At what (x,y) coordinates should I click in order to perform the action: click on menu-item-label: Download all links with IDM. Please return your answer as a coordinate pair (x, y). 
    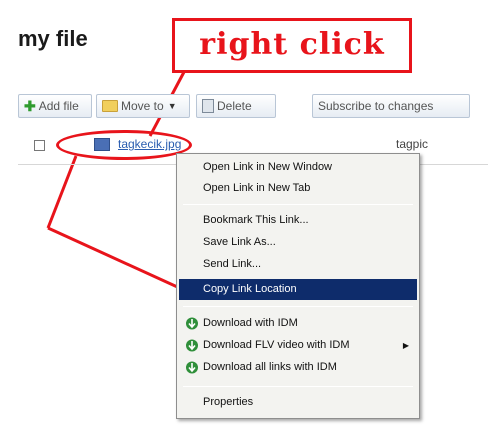
    Looking at the image, I should click on (270, 367).